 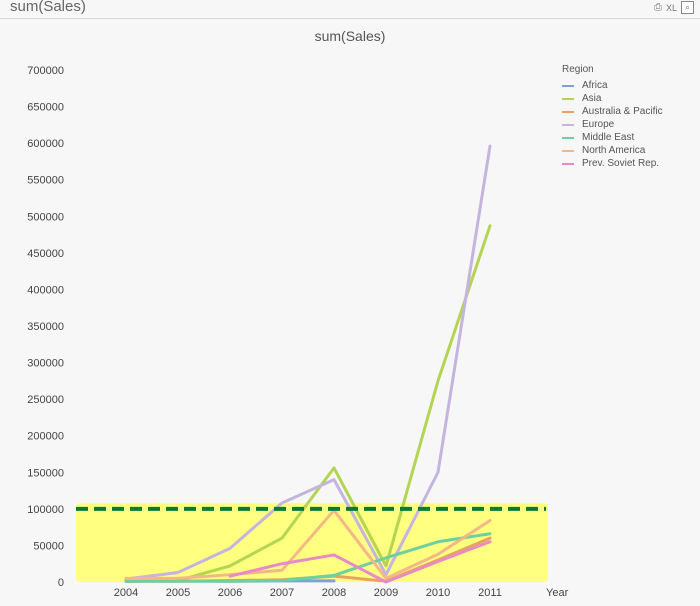 What do you see at coordinates (45, 364) in the screenshot?
I see `y-tick-label: 300000` at bounding box center [45, 364].